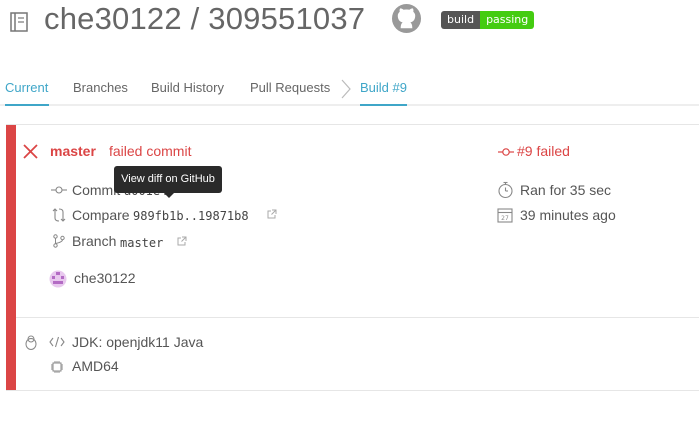 The width and height of the screenshot is (699, 424). Describe the element at coordinates (94, 241) in the screenshot. I see `branch-label: Branch` at that location.